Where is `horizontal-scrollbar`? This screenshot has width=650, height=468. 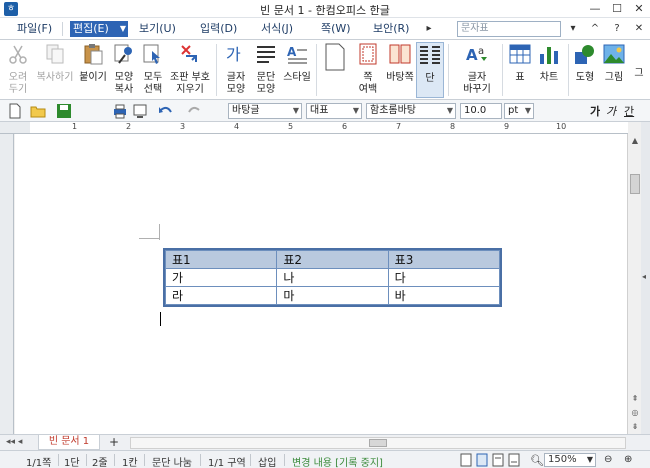
horizontal-scrollbar is located at coordinates (378, 443).